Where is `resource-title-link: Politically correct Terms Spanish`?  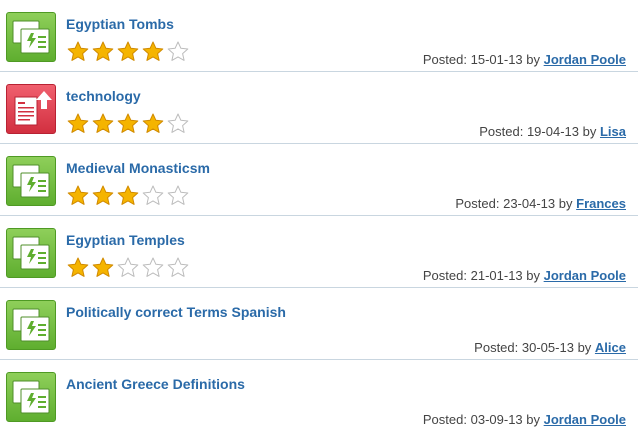
resource-title-link: Politically correct Terms Spanish is located at coordinates (176, 312).